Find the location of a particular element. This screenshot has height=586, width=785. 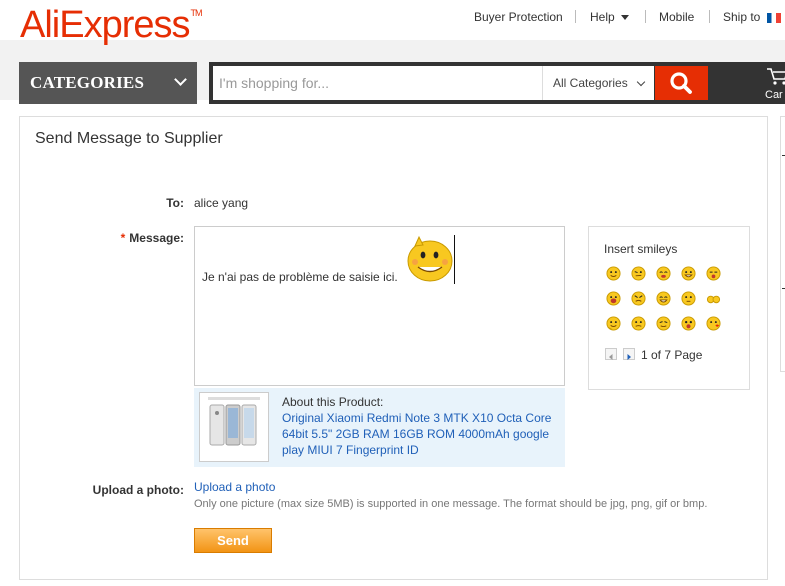

message-textarea is located at coordinates (379, 306).